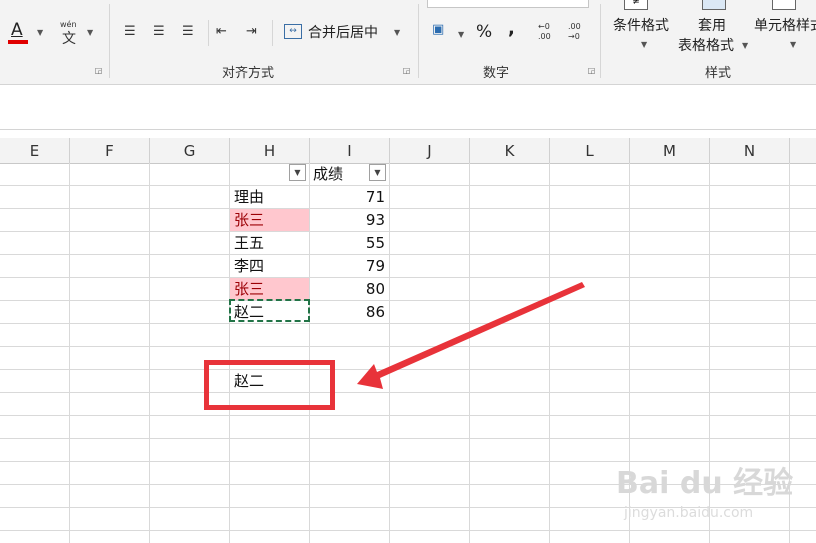  What do you see at coordinates (110, 150) in the screenshot?
I see `column-header-f: F` at bounding box center [110, 150].